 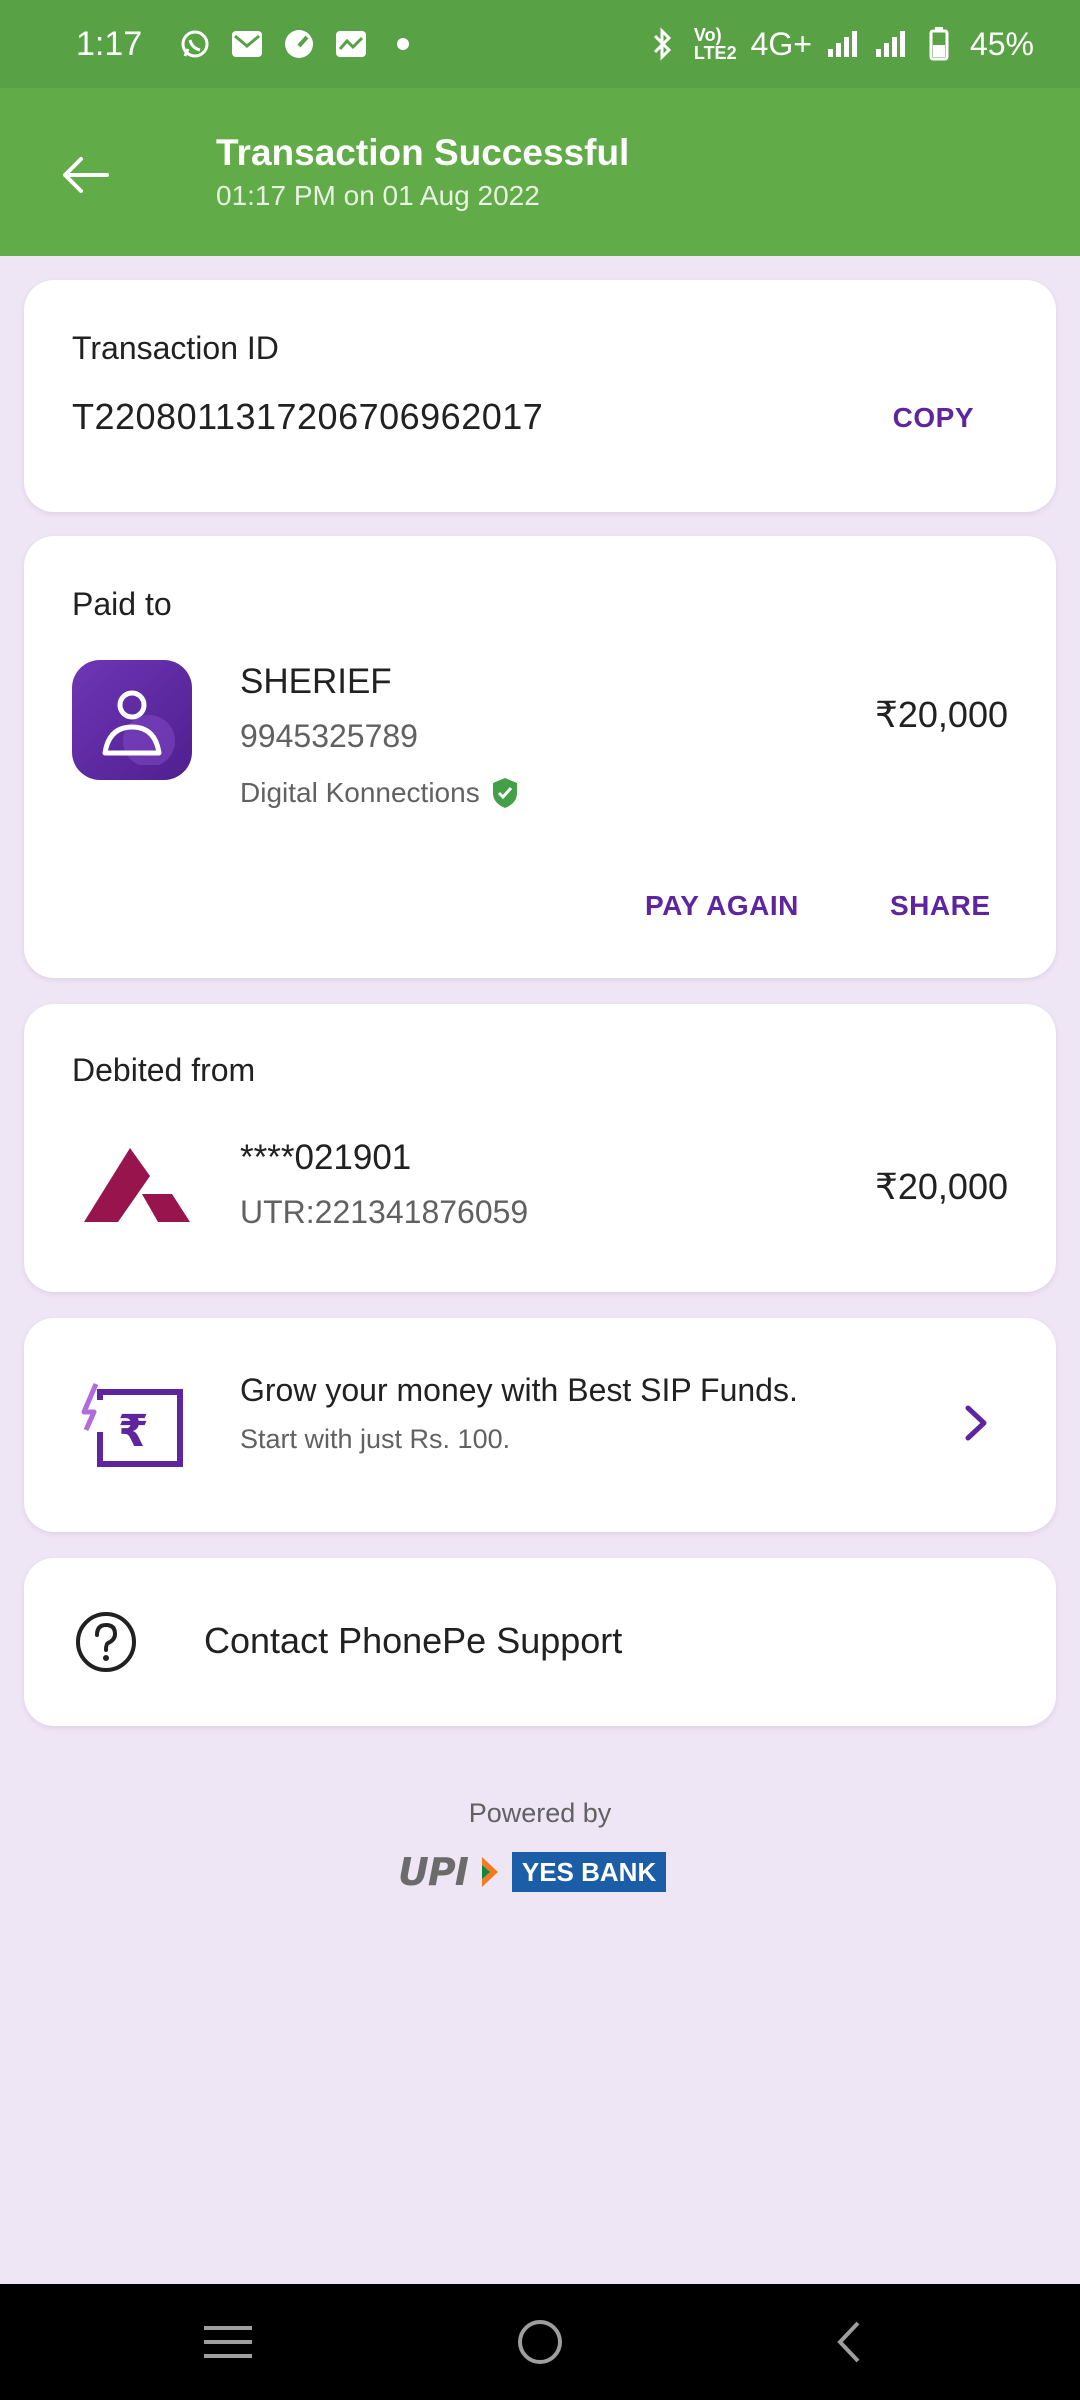 I want to click on status-time: 1:17, so click(x=109, y=43).